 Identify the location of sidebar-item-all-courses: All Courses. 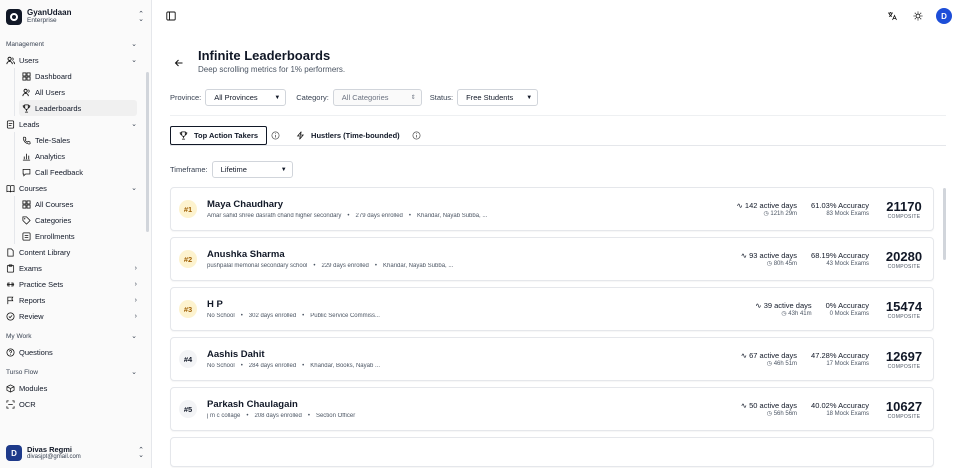
(78, 204).